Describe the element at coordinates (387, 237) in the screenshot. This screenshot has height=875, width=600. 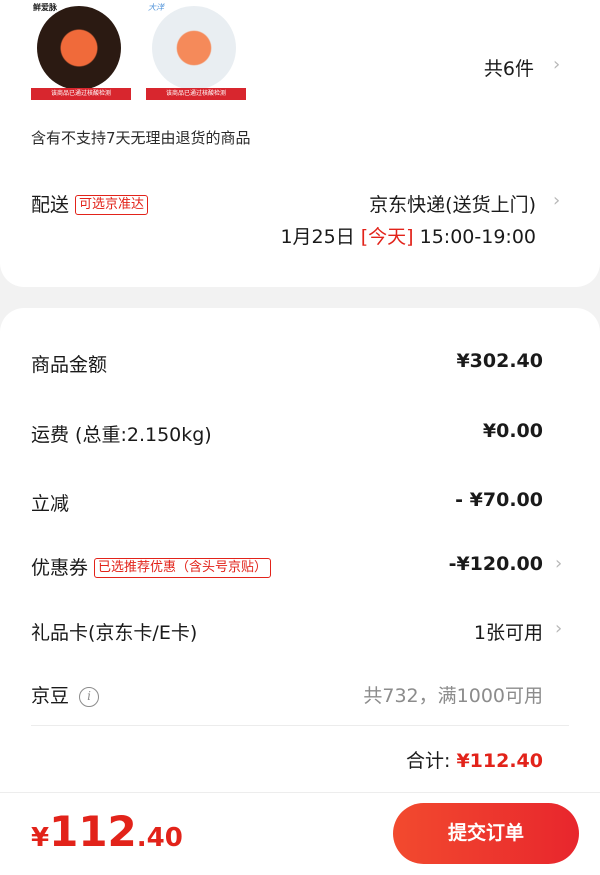
I see `delivery-day: [今天]` at that location.